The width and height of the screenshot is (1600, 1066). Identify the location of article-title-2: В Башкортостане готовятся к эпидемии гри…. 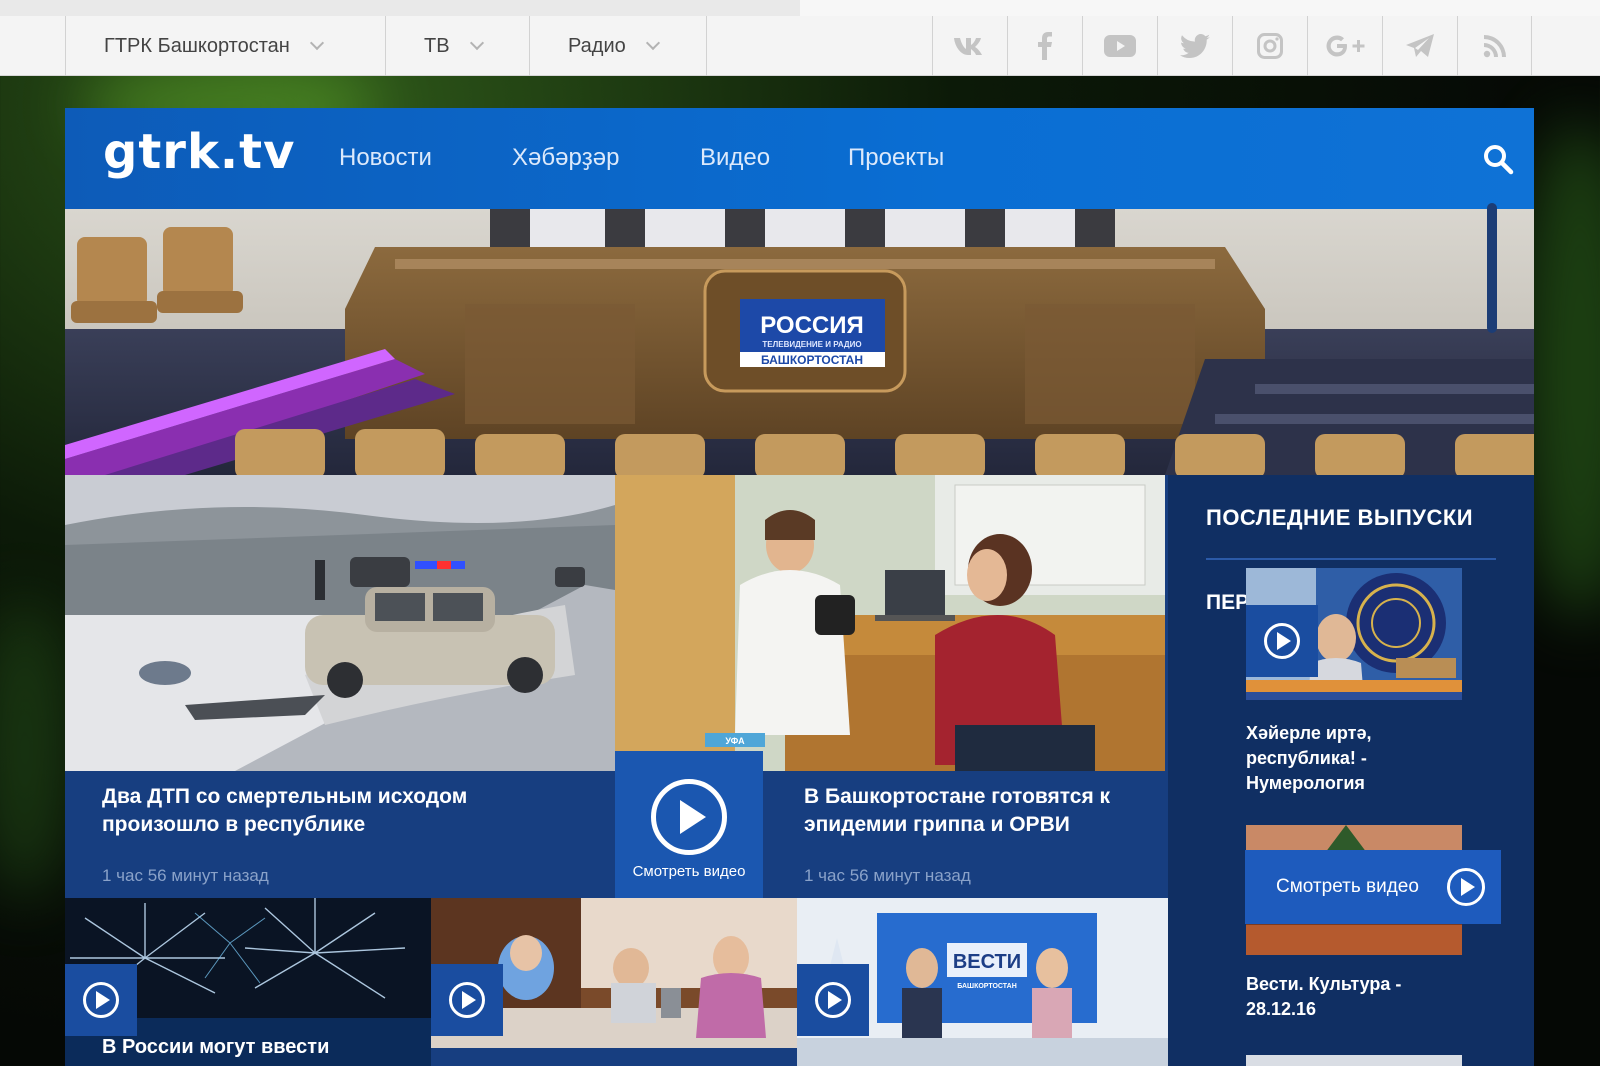
(974, 811).